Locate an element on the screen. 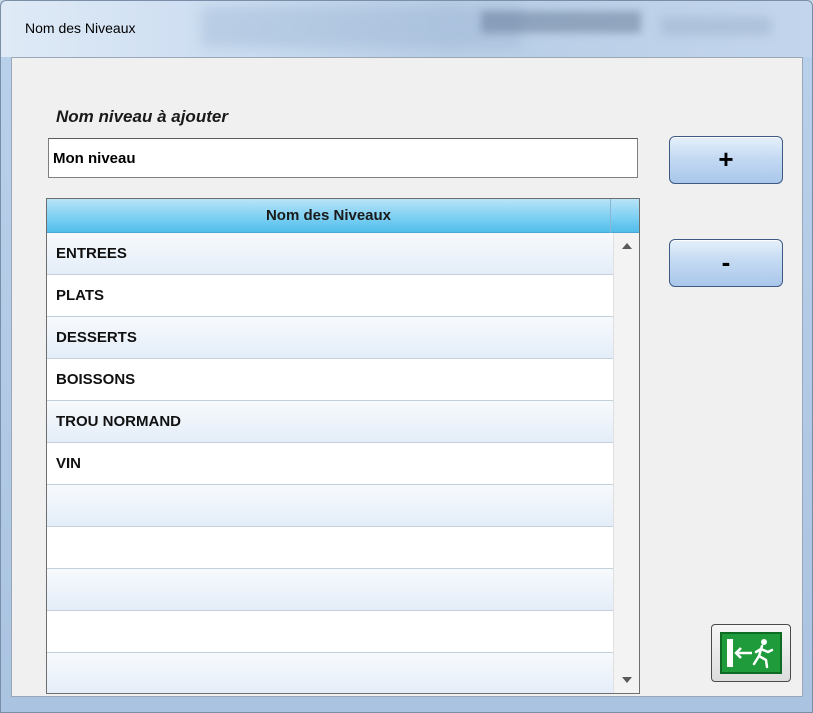 The width and height of the screenshot is (813, 713). level-name-input is located at coordinates (343, 158).